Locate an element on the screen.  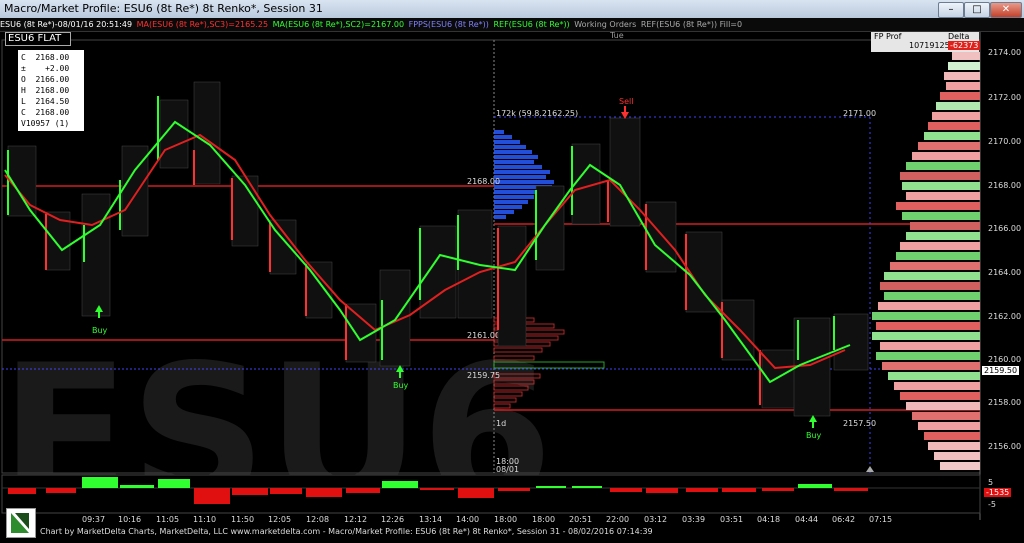
price-tick: 2168.00 is located at coordinates (1005, 185).